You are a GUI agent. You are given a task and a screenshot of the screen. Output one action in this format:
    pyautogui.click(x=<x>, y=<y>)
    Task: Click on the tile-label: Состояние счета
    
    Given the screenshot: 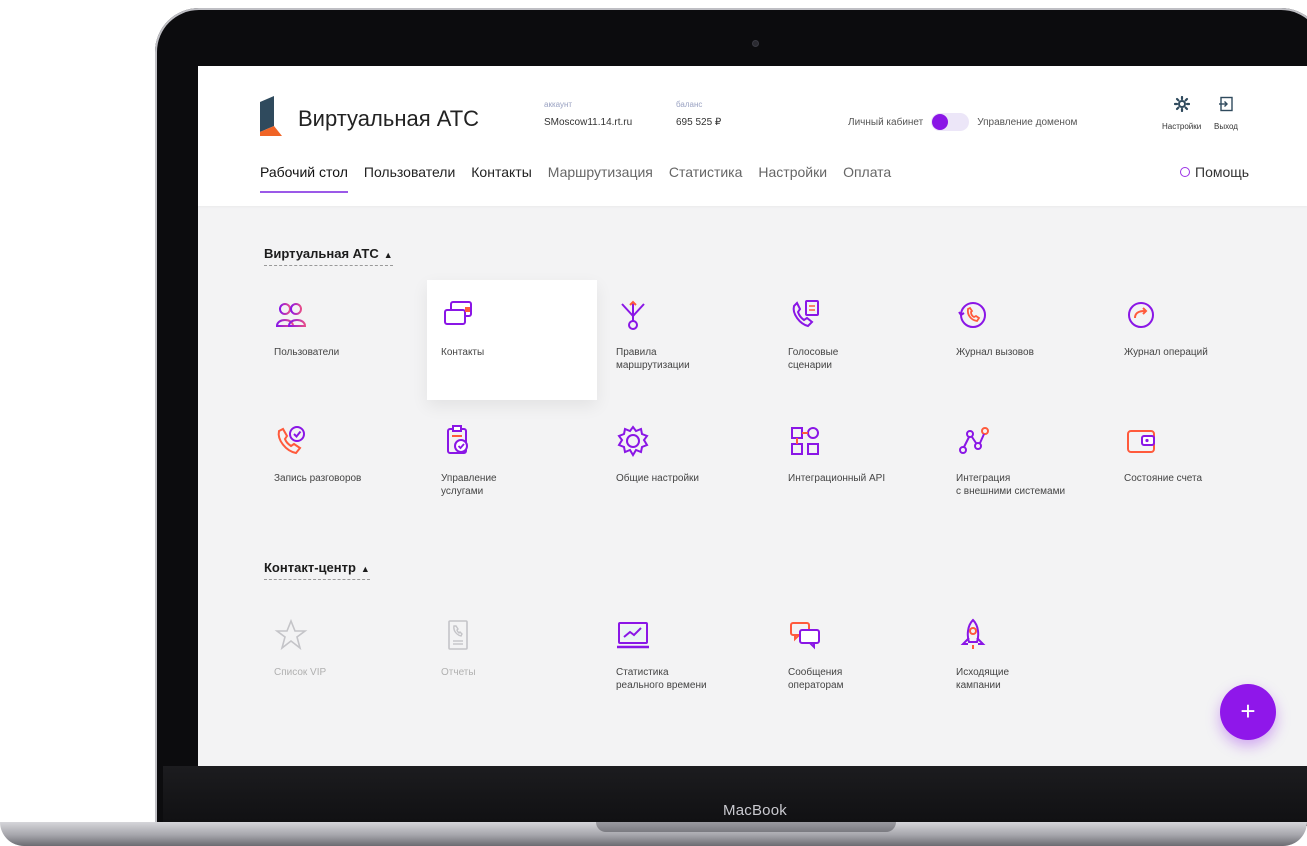 What is the action you would take?
    pyautogui.click(x=1163, y=478)
    